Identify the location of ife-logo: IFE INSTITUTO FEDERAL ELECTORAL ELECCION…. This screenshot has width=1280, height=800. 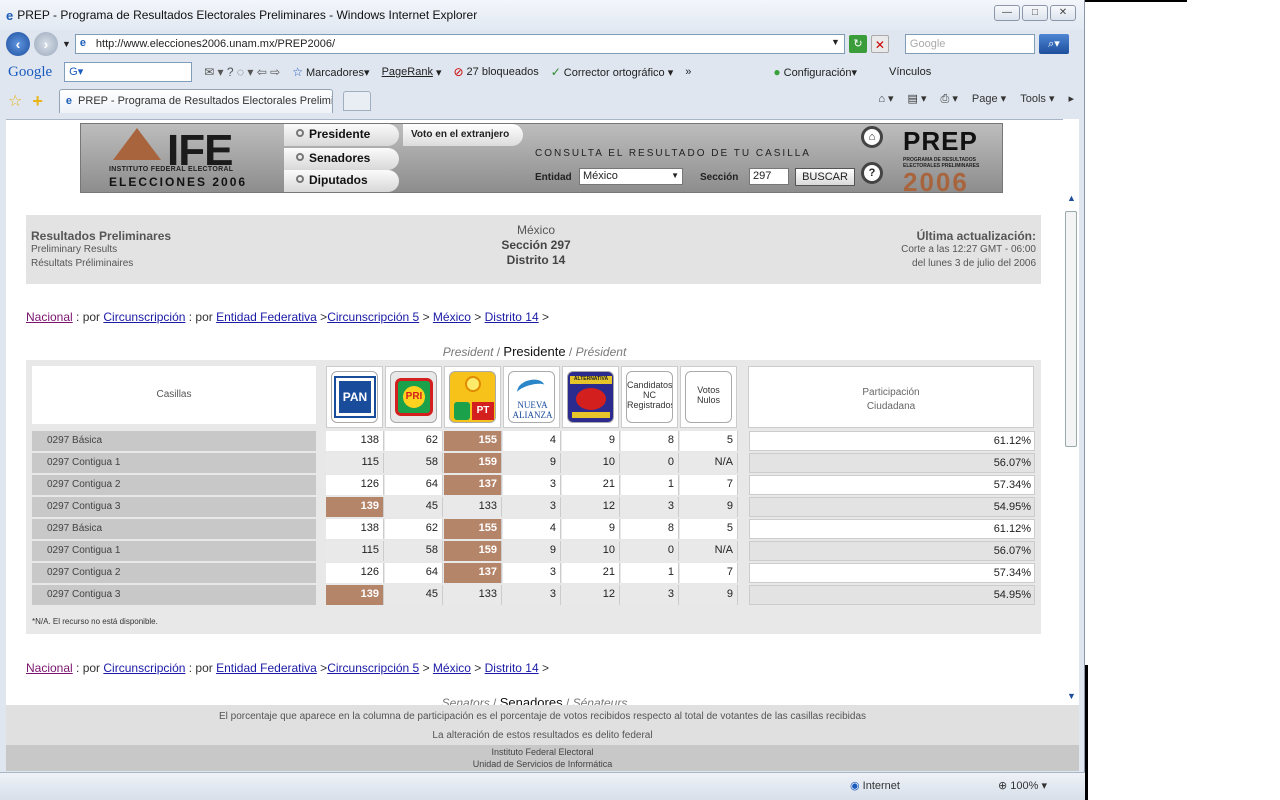
(180, 158).